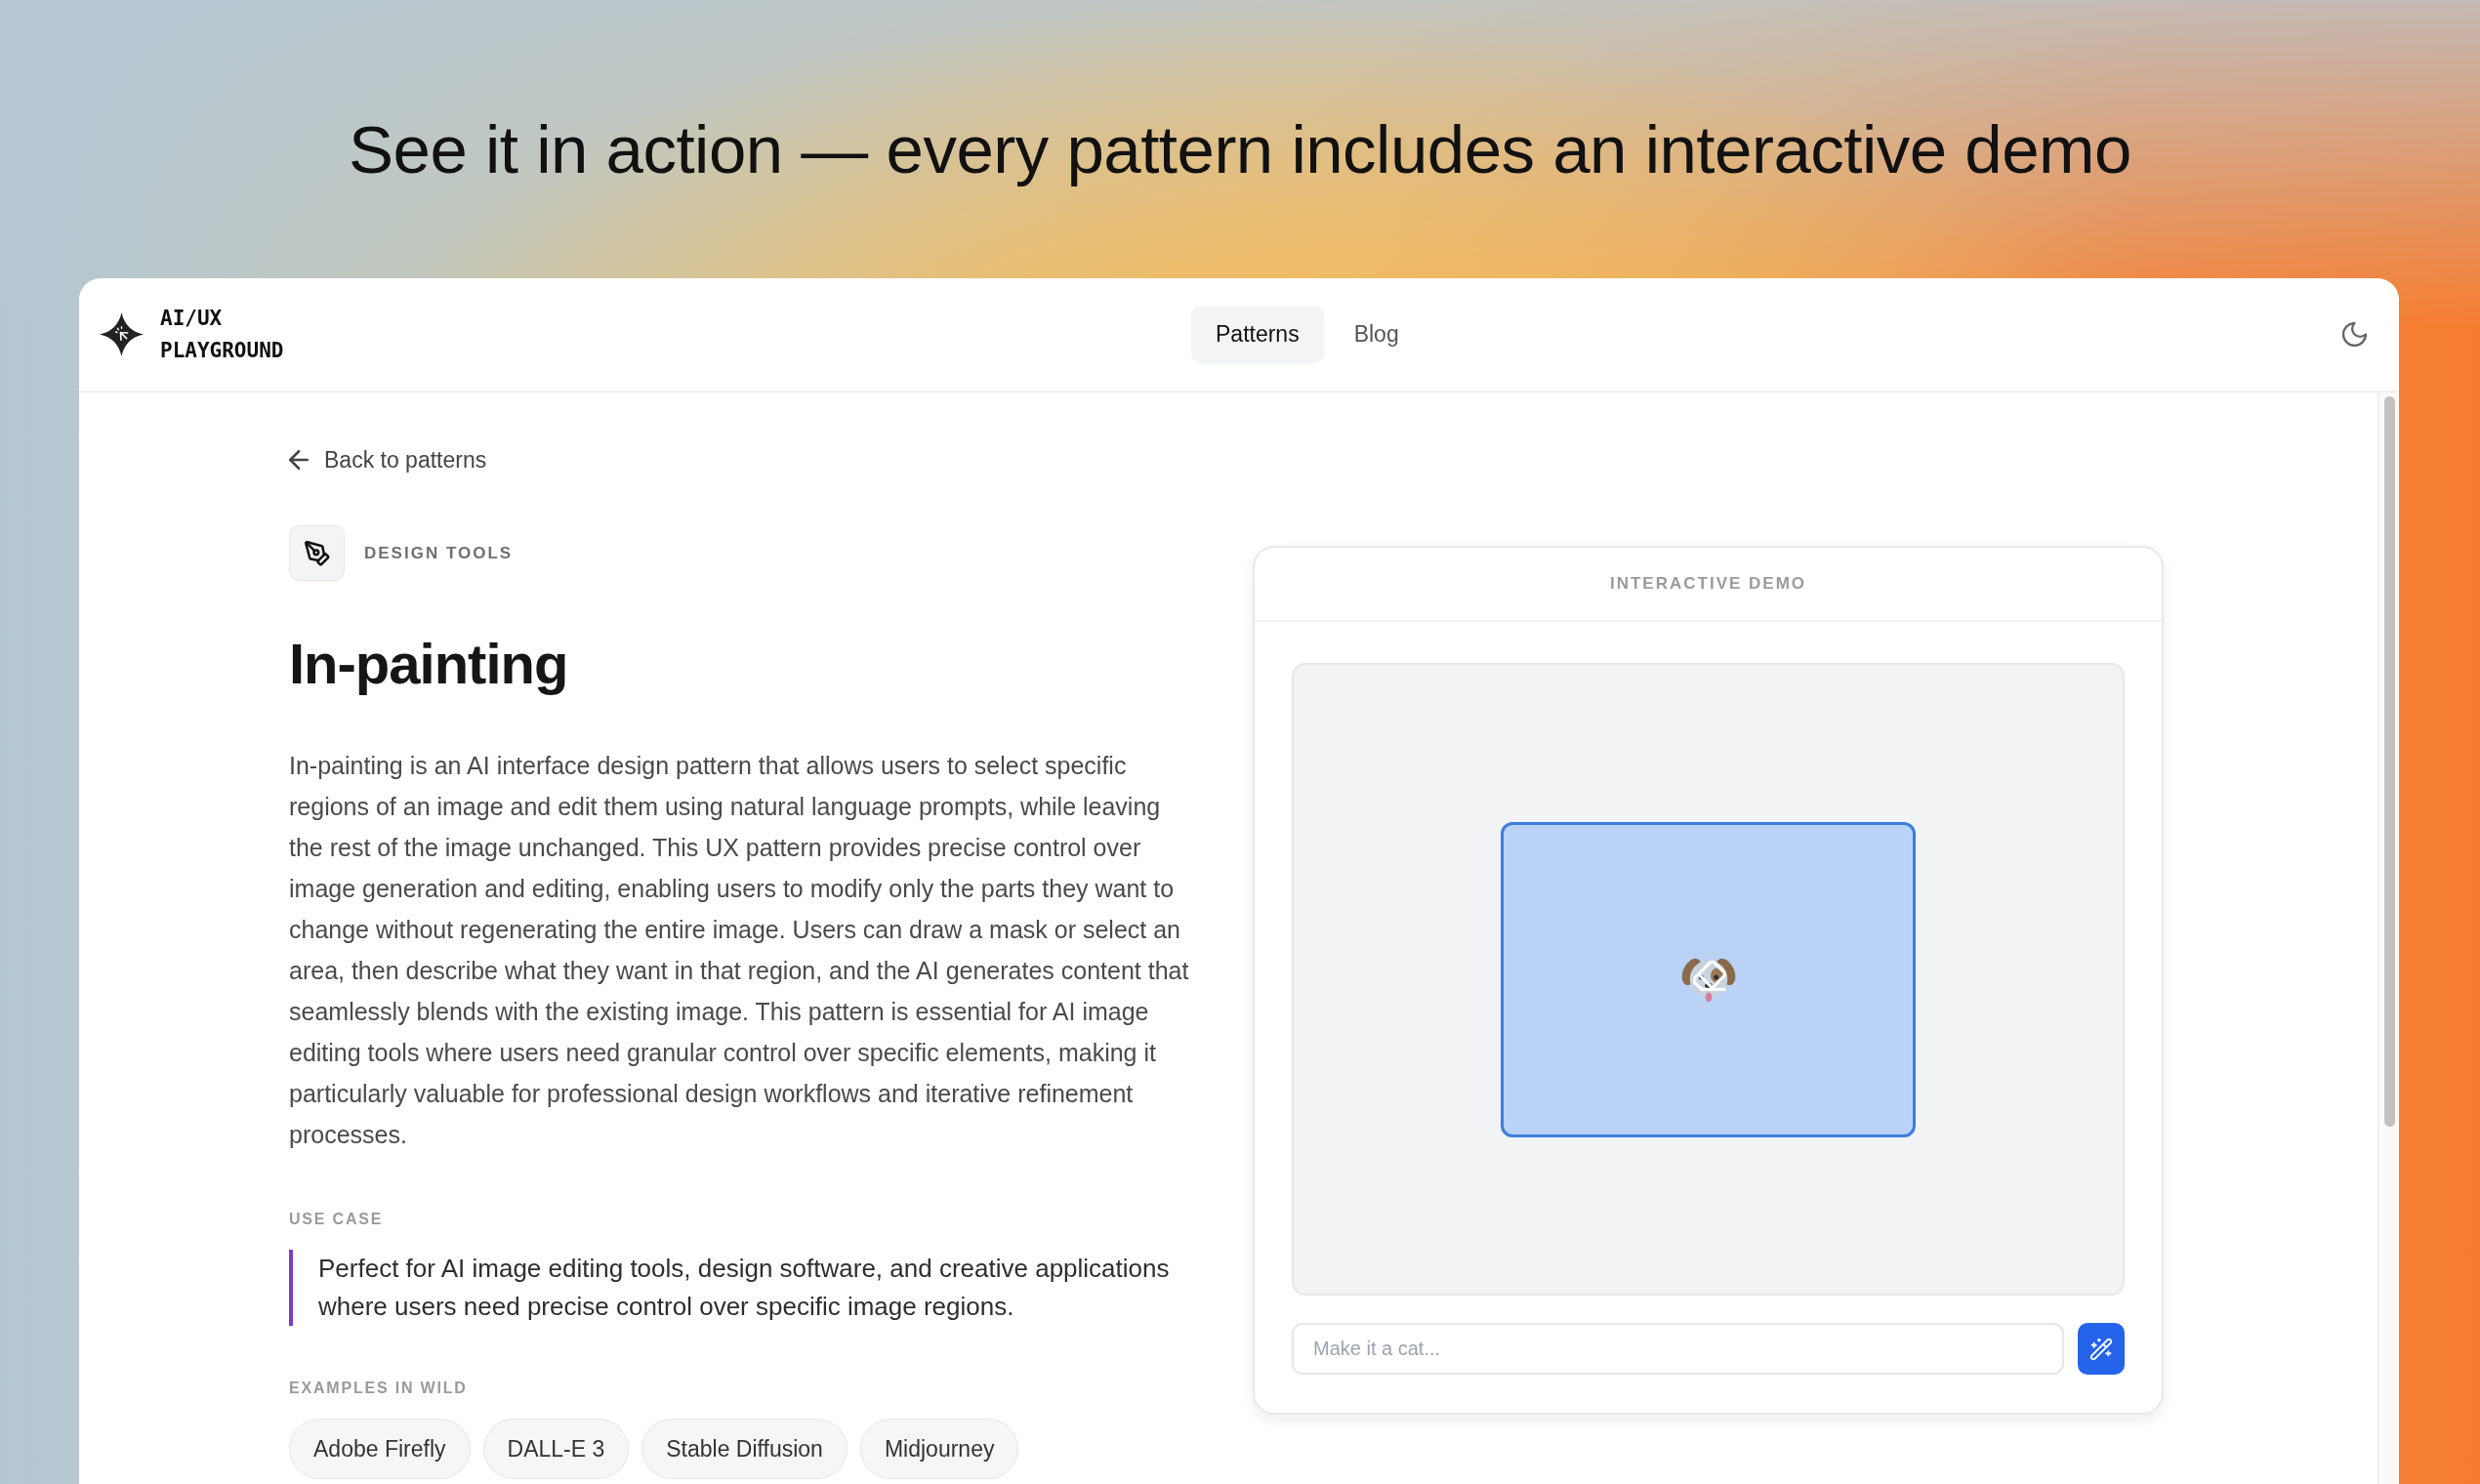 The height and width of the screenshot is (1484, 2480). I want to click on category-label: DESIGN TOOLS, so click(439, 553).